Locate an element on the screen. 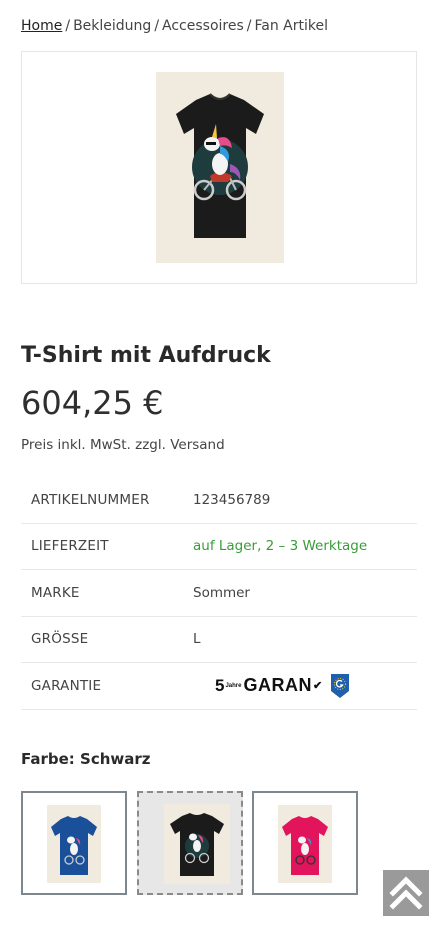 The height and width of the screenshot is (925, 437). guarantee-text: GARAN is located at coordinates (277, 685).